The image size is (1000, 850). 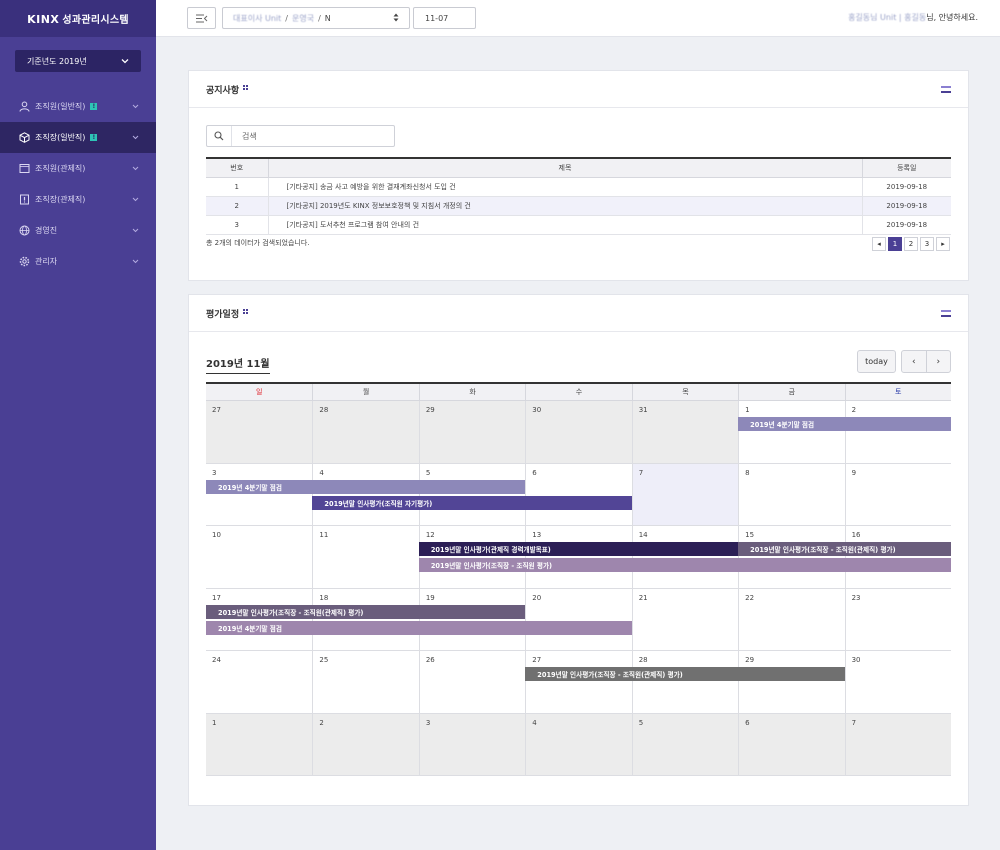 I want to click on sidebar-item-4: 경영진, so click(x=78, y=230).